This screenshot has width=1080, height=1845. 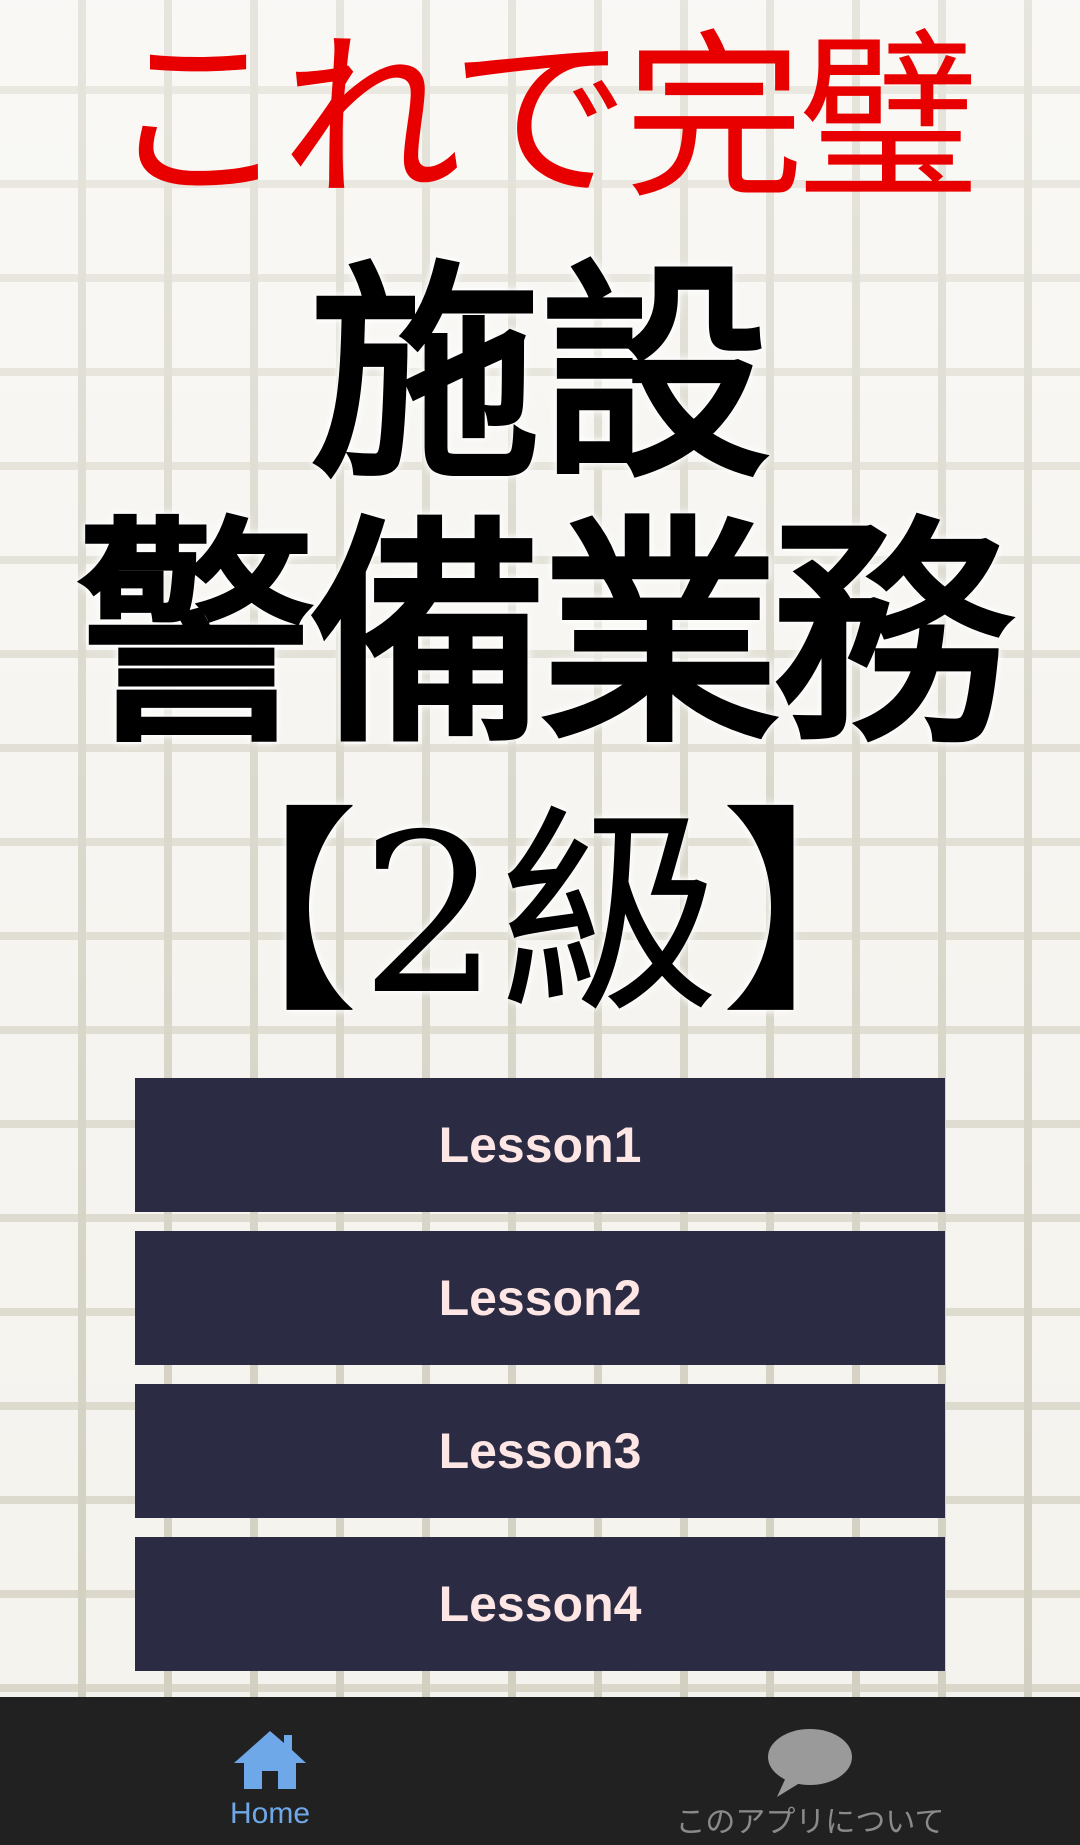 I want to click on nav-about-label: このアプリについて, so click(x=810, y=1822).